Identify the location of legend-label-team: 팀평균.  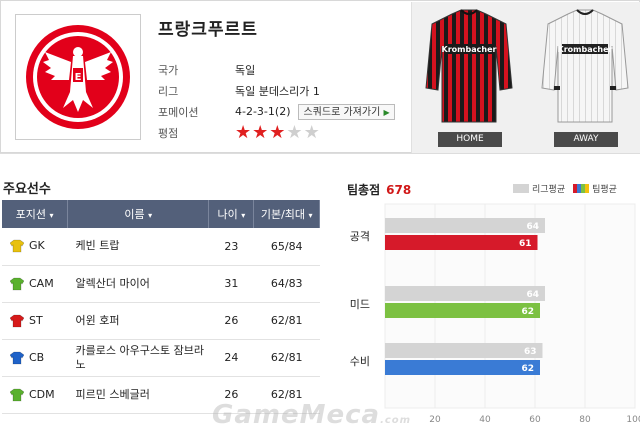
(604, 190).